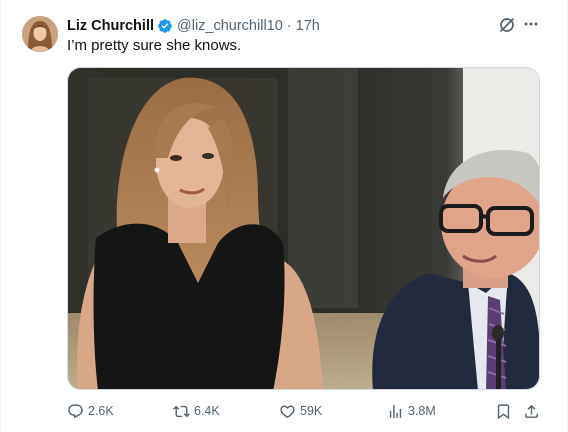 This screenshot has height=432, width=568. I want to click on tweet-text: I’m pretty sure she knows., so click(154, 45).